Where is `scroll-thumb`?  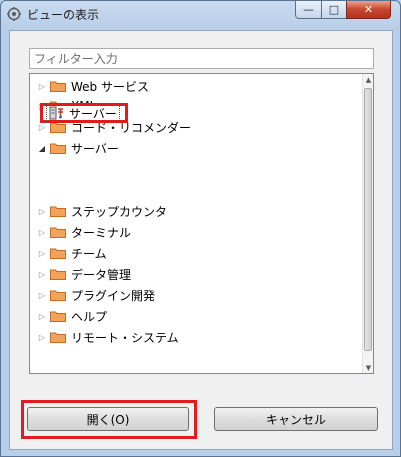
scroll-thumb is located at coordinates (368, 219).